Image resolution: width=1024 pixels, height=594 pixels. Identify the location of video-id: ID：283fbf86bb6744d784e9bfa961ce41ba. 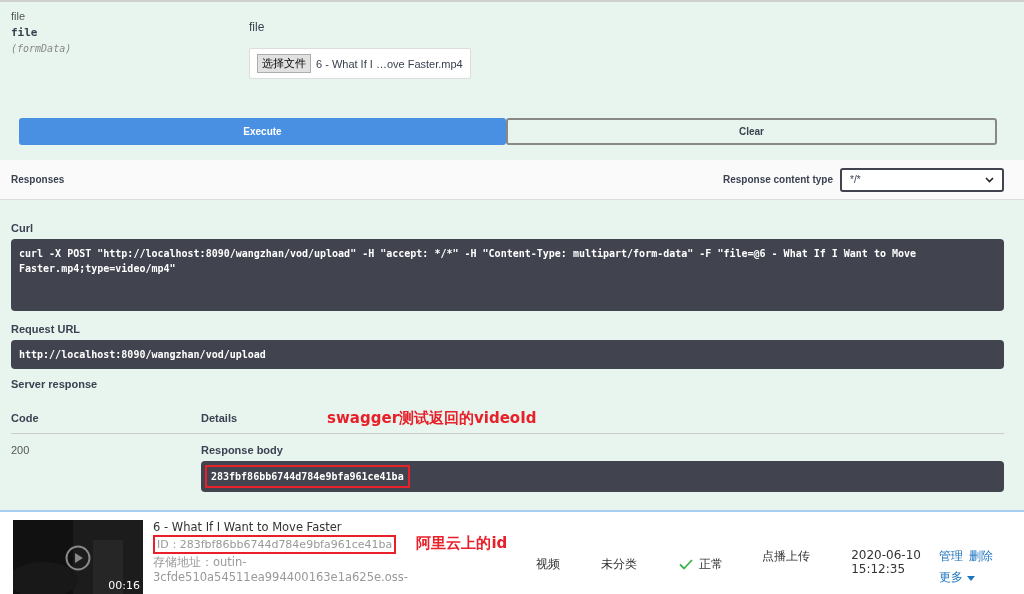
(275, 544).